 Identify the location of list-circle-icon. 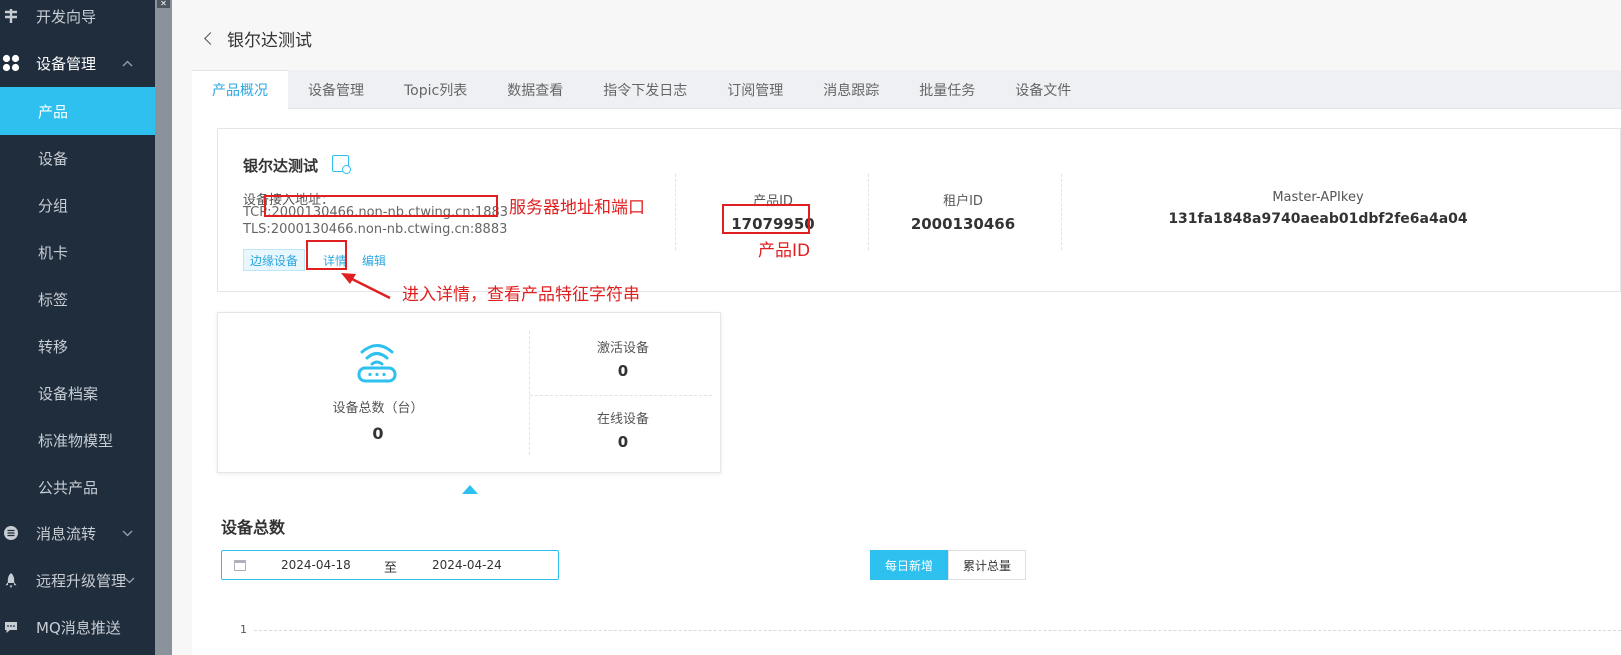
(11, 533).